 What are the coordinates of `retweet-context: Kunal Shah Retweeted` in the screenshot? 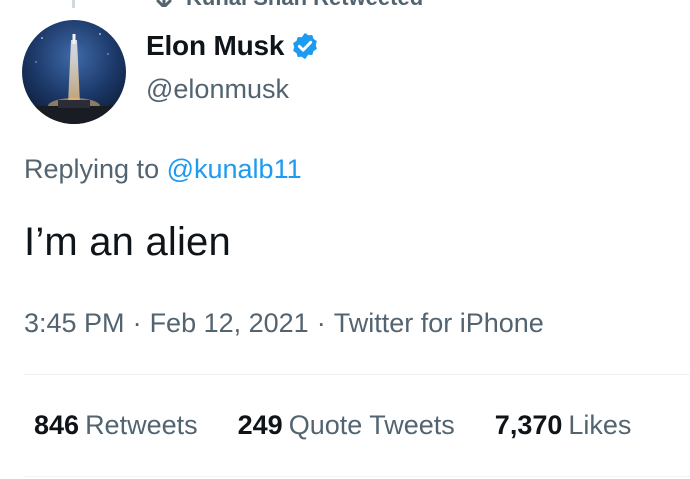 It's located at (281, 5).